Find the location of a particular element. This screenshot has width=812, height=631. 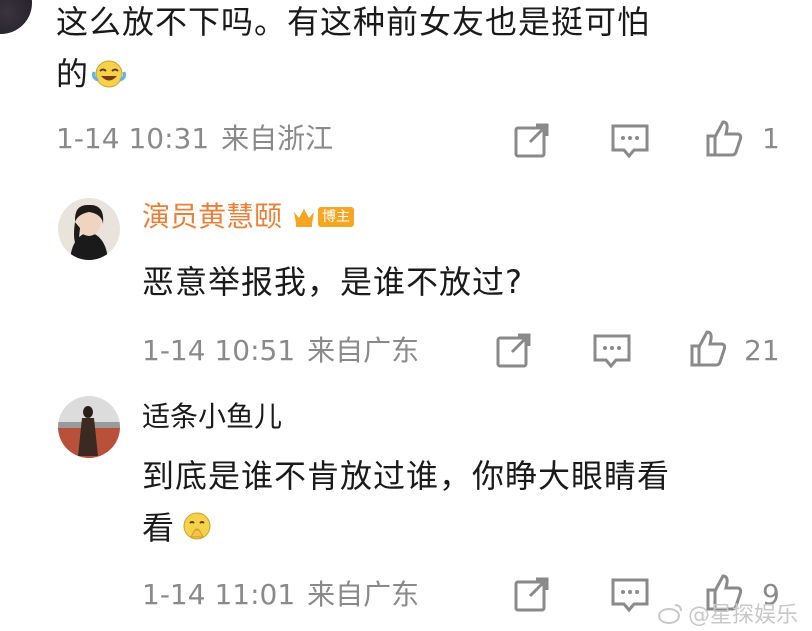

watermark: @星探娱乐 is located at coordinates (727, 613).